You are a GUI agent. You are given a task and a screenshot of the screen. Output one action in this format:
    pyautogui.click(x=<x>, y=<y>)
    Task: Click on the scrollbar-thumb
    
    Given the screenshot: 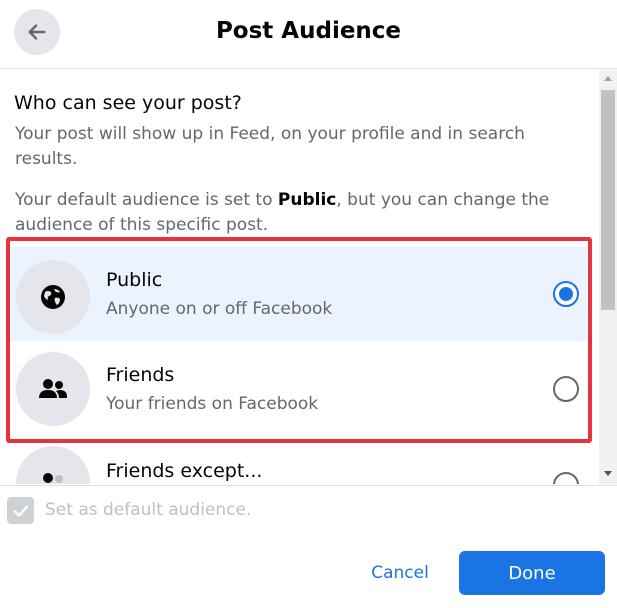 What is the action you would take?
    pyautogui.click(x=608, y=200)
    